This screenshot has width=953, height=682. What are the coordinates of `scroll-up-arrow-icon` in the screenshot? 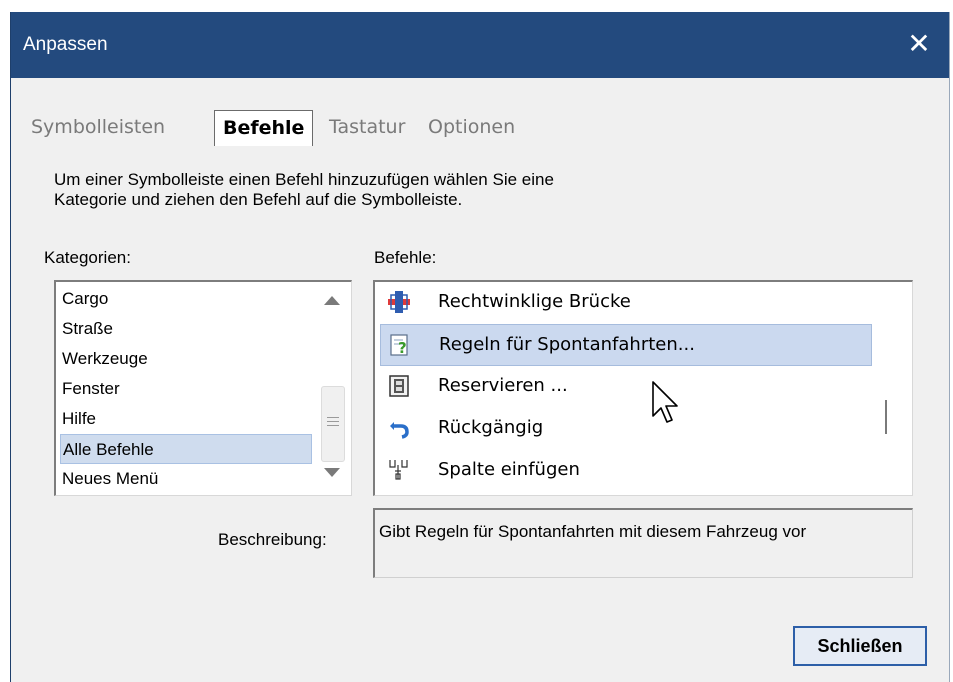 It's located at (332, 300).